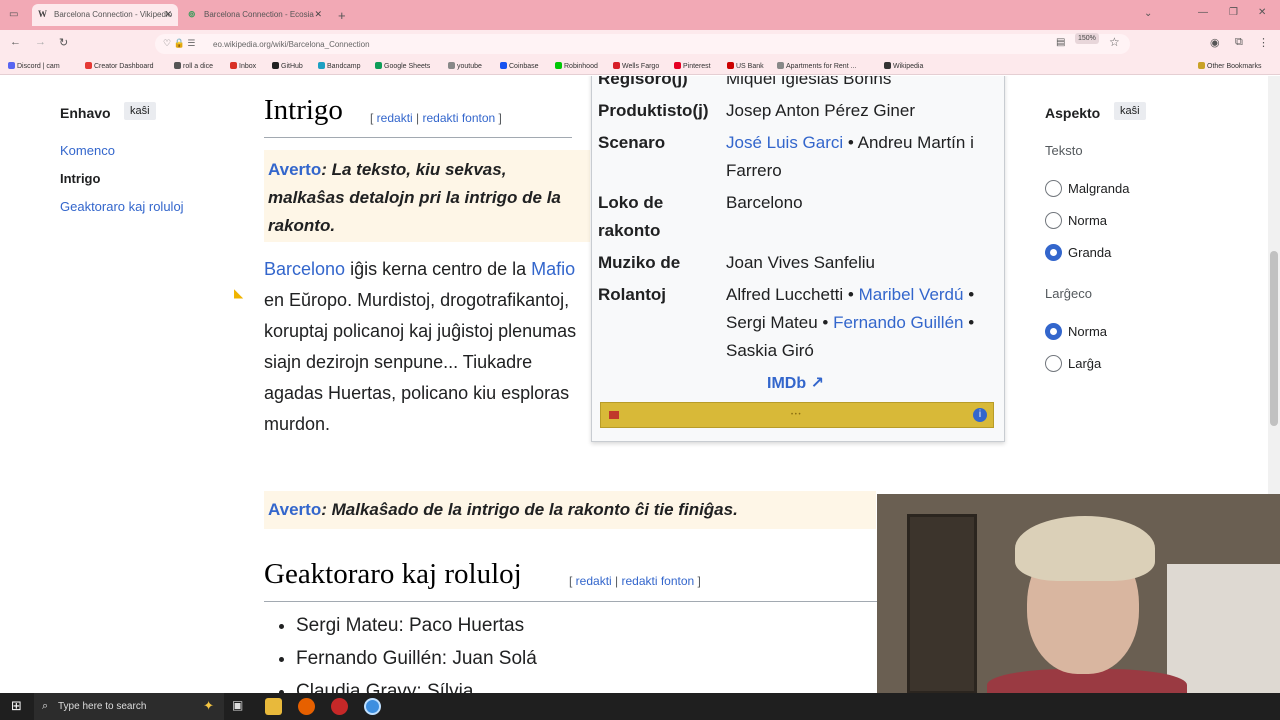  What do you see at coordinates (576, 66) in the screenshot?
I see `bookmark-robinhood: Robinhood` at bounding box center [576, 66].